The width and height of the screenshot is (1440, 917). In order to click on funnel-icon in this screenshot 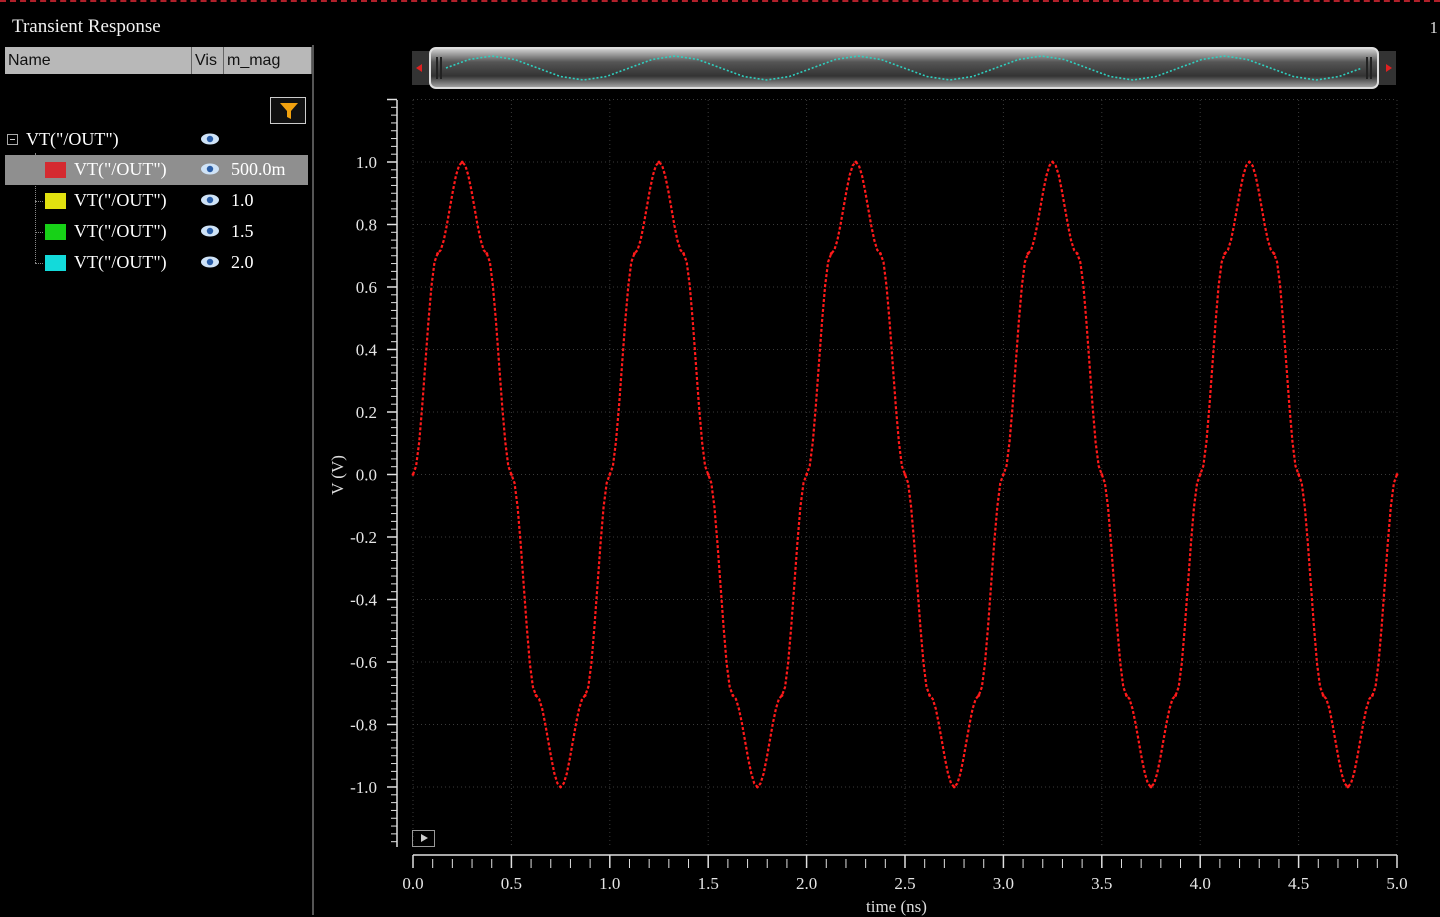, I will do `click(289, 111)`.